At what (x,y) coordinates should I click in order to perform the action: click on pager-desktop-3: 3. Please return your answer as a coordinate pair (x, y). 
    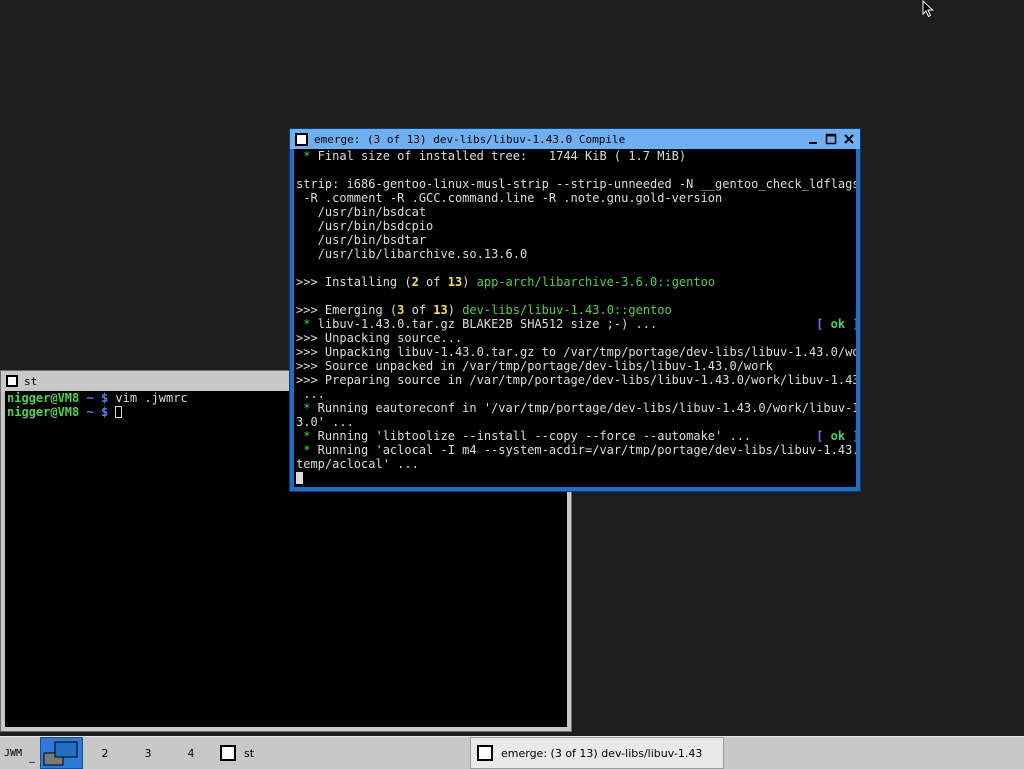
    Looking at the image, I should click on (148, 753).